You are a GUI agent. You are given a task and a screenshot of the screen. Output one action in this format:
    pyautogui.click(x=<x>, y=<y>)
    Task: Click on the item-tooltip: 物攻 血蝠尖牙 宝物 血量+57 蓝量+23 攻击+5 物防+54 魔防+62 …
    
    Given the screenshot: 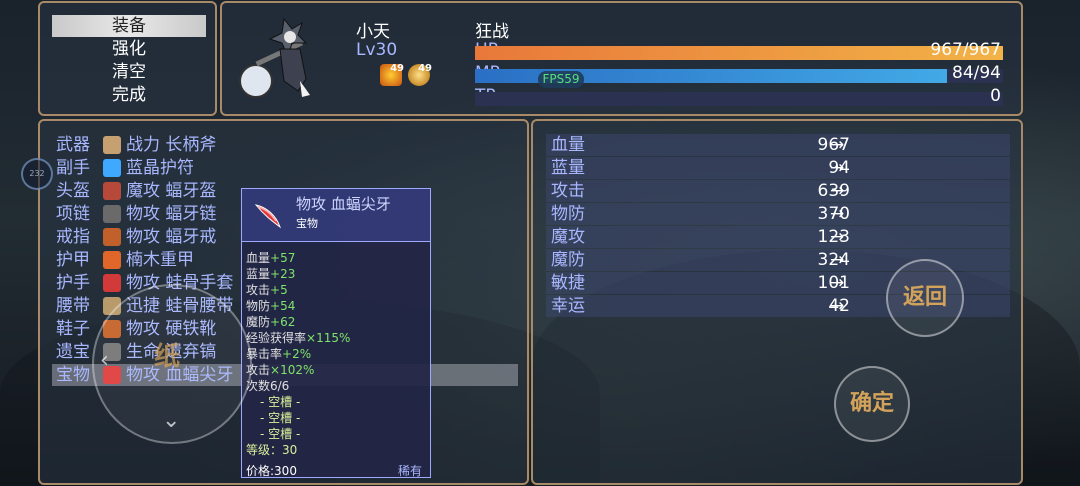 What is the action you would take?
    pyautogui.click(x=336, y=333)
    